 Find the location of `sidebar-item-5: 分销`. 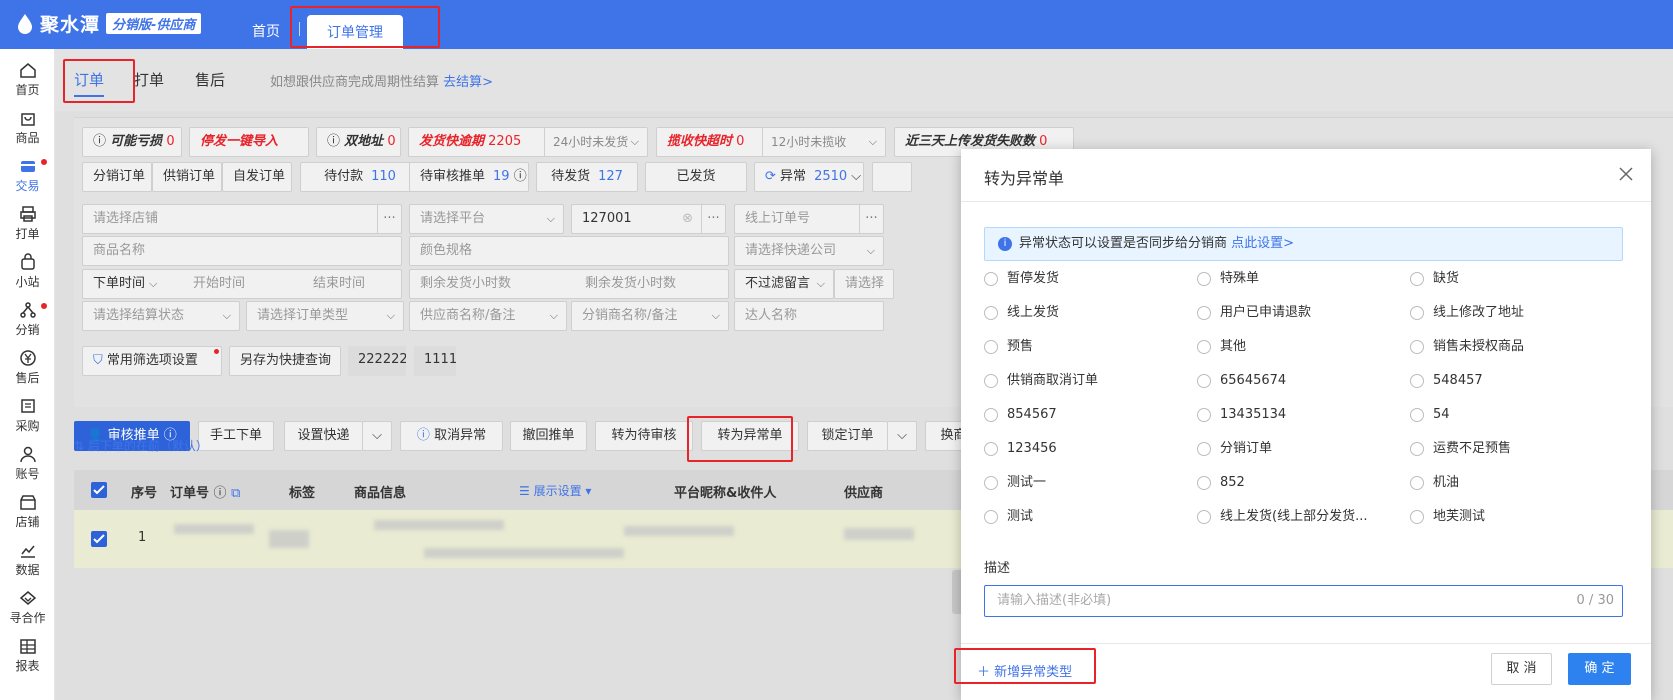

sidebar-item-5: 分销 is located at coordinates (27, 320).